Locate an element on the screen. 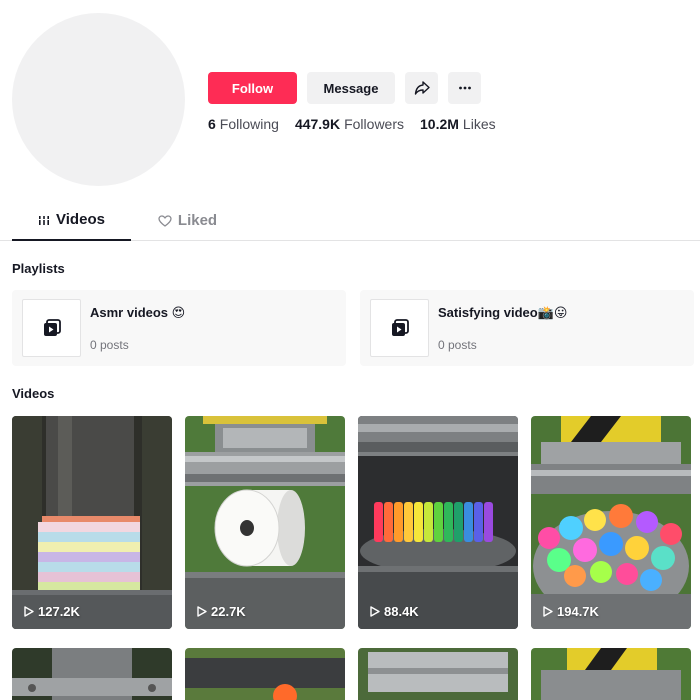 Image resolution: width=700 pixels, height=700 pixels. video-thumbnail: 22.7K is located at coordinates (265, 522).